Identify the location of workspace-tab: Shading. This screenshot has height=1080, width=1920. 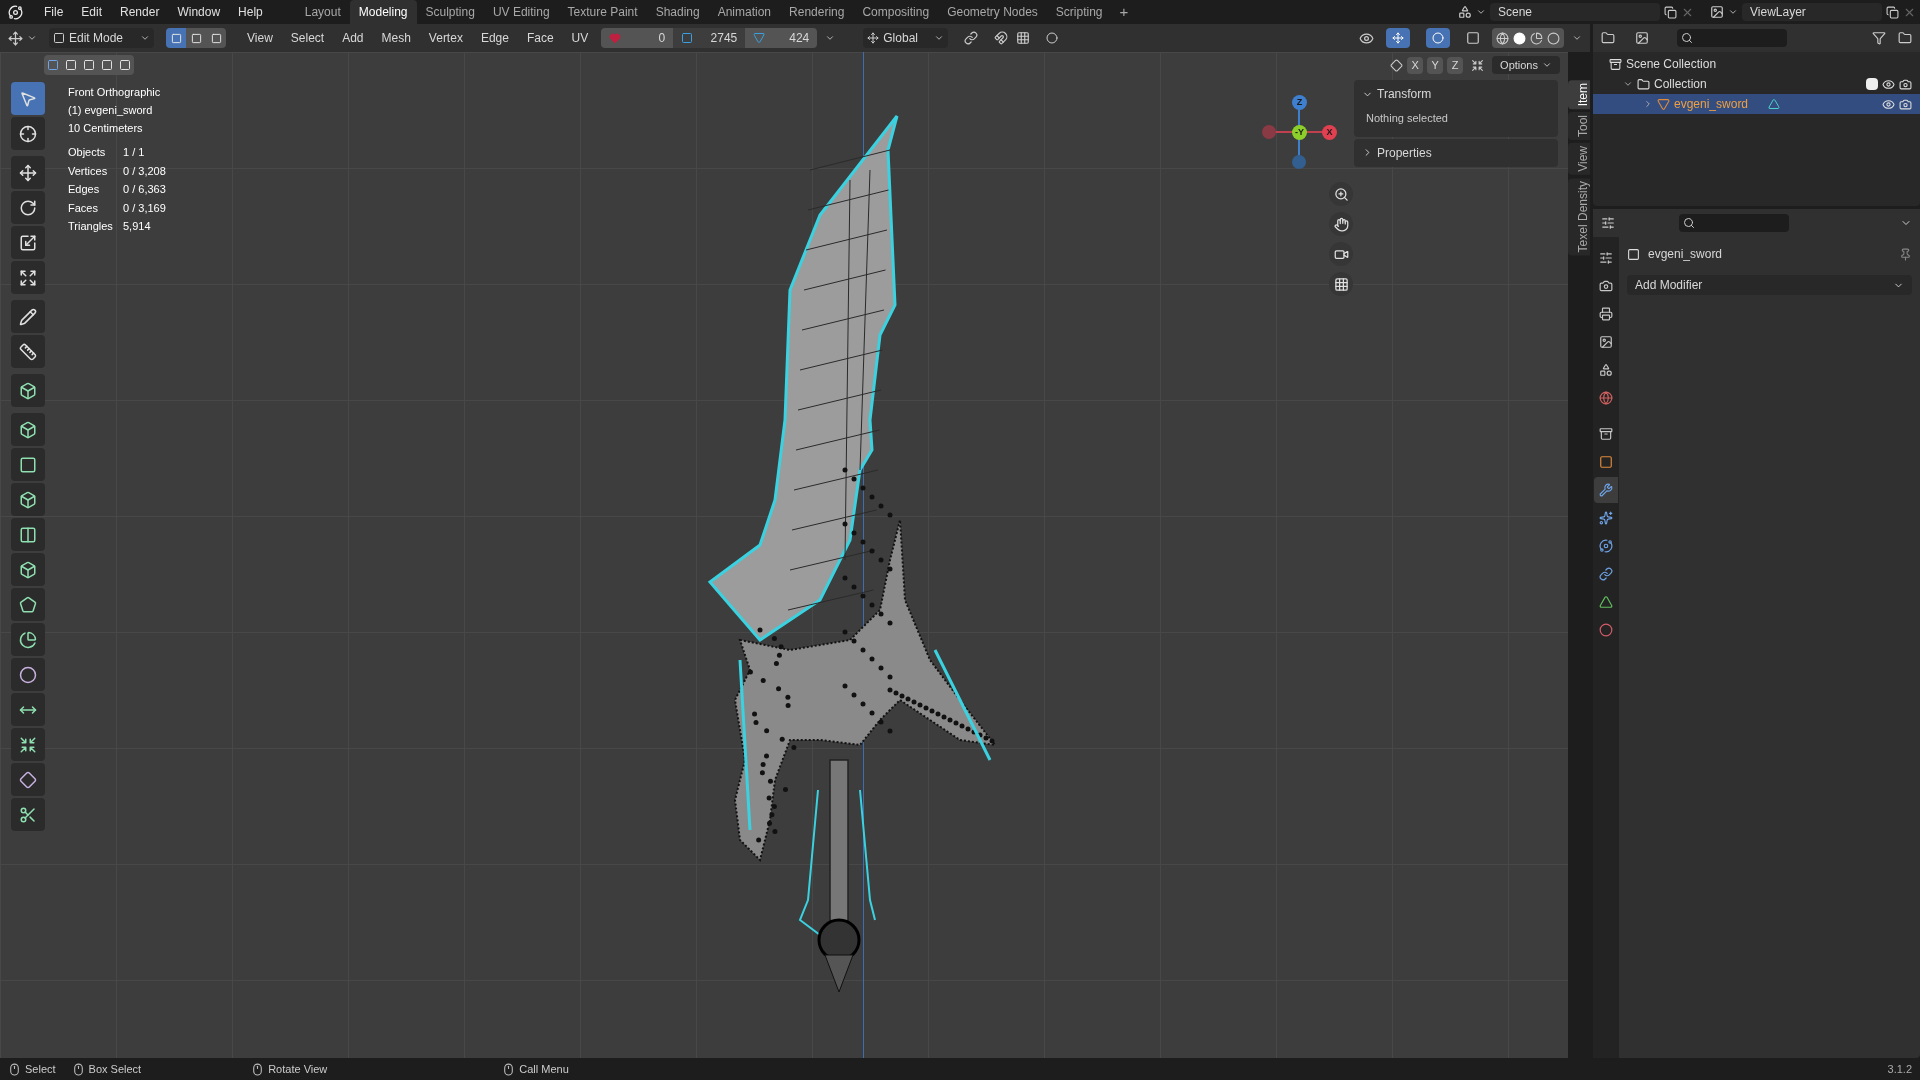
(677, 12).